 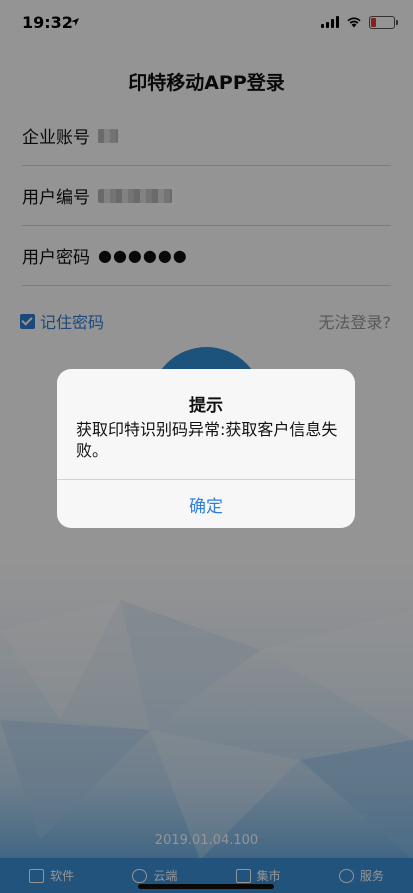 What do you see at coordinates (206, 406) in the screenshot?
I see `alert-title: 提示` at bounding box center [206, 406].